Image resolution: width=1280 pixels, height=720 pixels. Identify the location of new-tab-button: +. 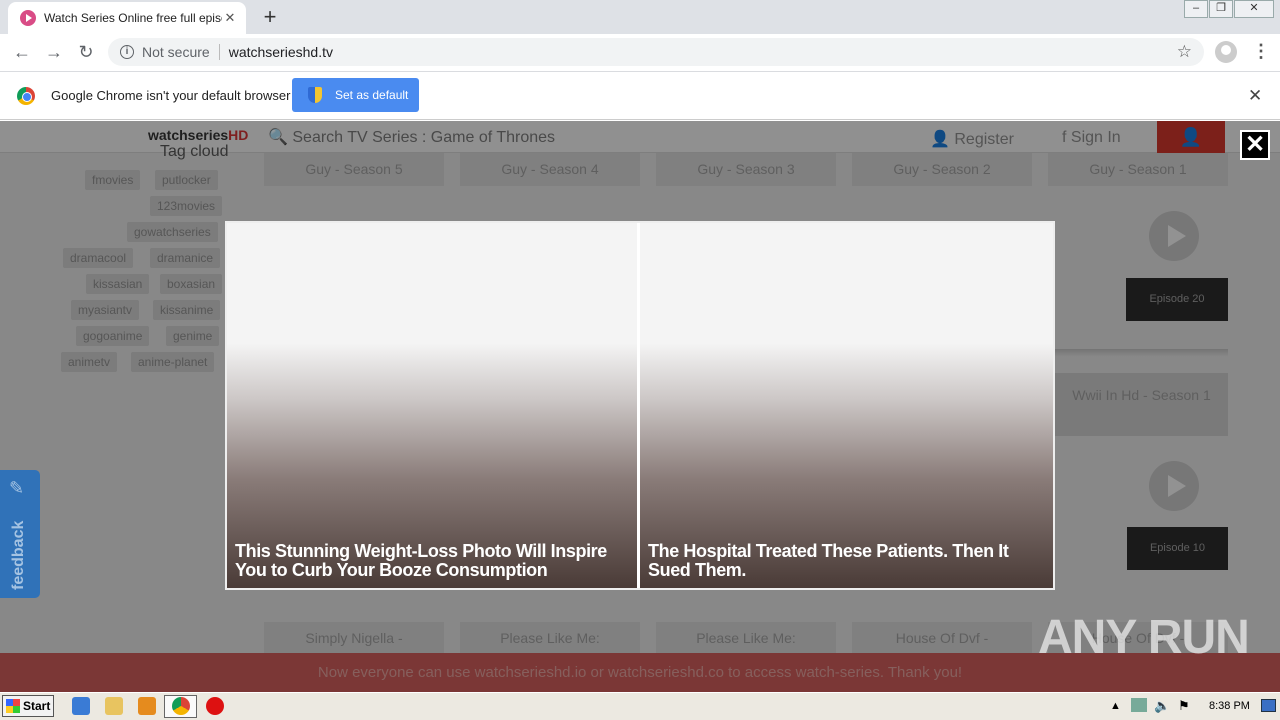
(270, 18).